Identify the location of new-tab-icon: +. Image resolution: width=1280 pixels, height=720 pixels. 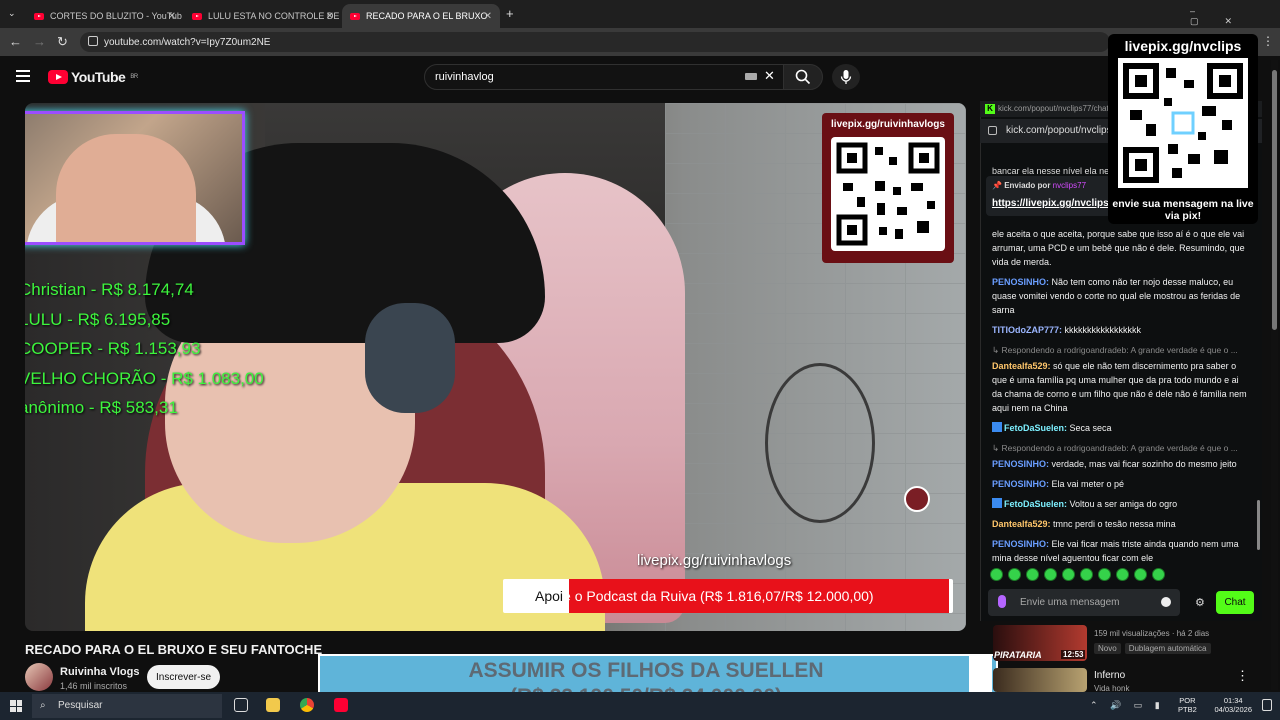
(510, 13).